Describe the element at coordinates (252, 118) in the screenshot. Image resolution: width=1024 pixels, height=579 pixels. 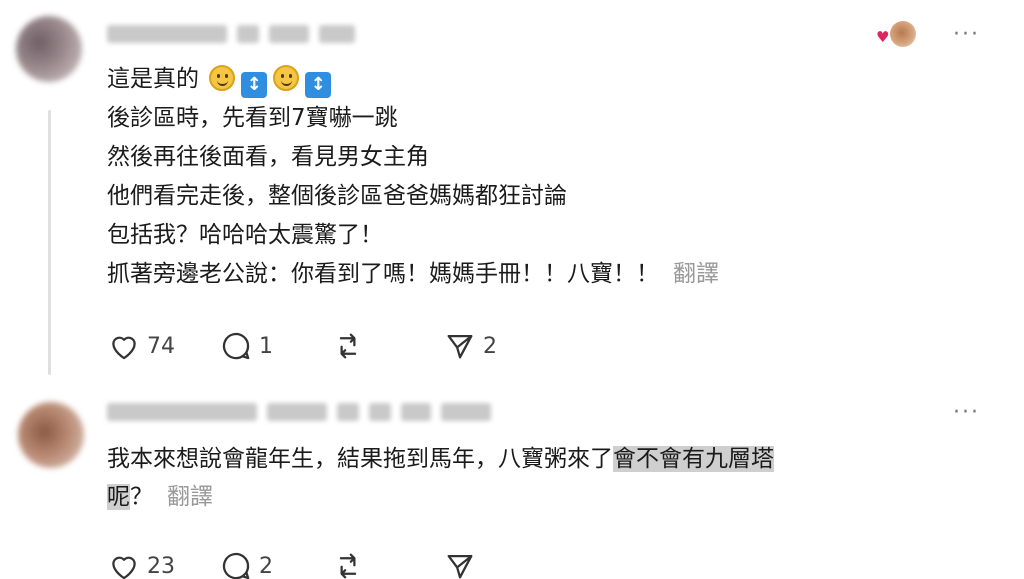
I see `post-line: 後診區時，先看到7寶嚇一跳` at that location.